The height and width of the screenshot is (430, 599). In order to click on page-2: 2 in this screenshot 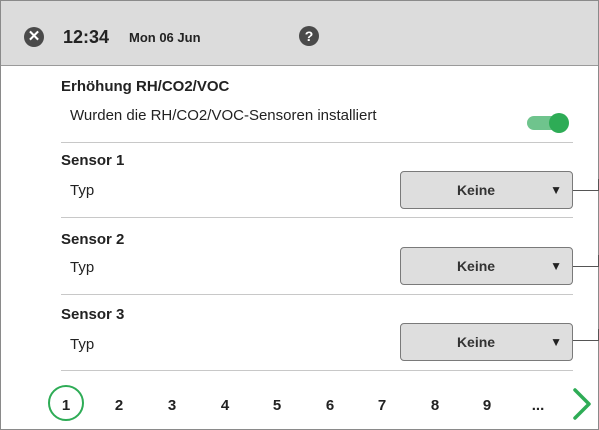, I will do `click(119, 405)`.